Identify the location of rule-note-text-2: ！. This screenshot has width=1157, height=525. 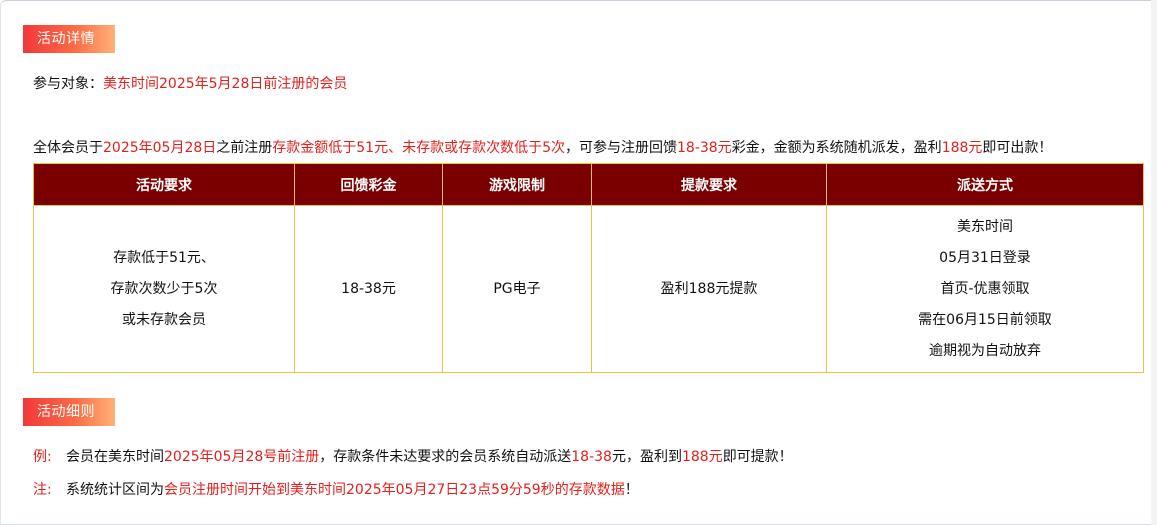
(631, 490).